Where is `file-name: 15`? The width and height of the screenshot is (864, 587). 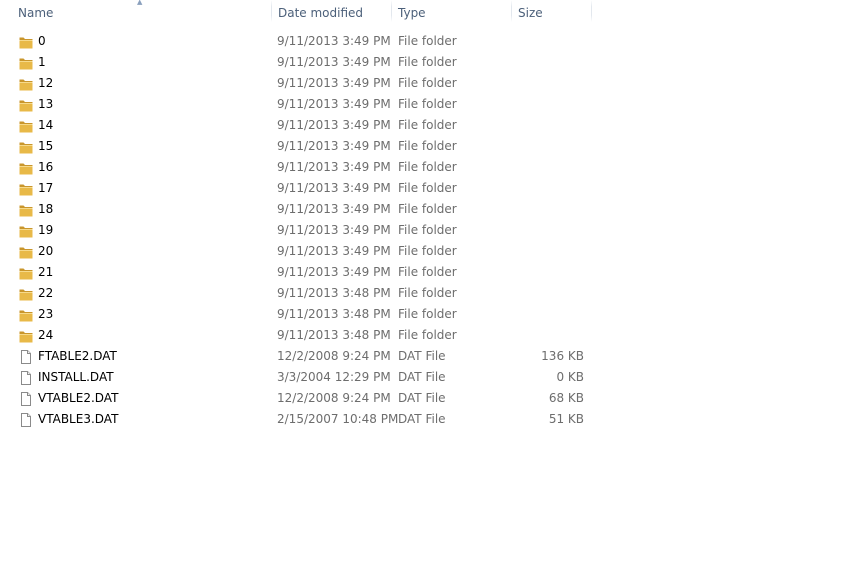 file-name: 15 is located at coordinates (46, 146).